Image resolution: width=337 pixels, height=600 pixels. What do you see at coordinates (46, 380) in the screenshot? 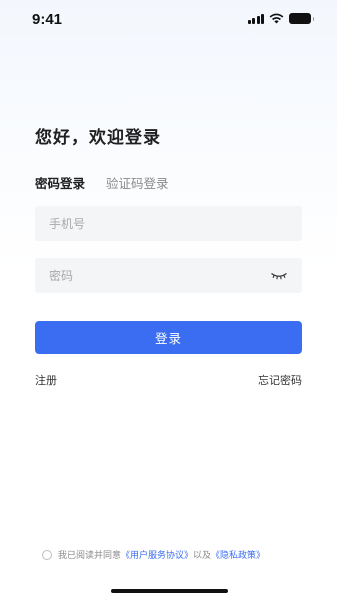
I see `register-link: 注册` at bounding box center [46, 380].